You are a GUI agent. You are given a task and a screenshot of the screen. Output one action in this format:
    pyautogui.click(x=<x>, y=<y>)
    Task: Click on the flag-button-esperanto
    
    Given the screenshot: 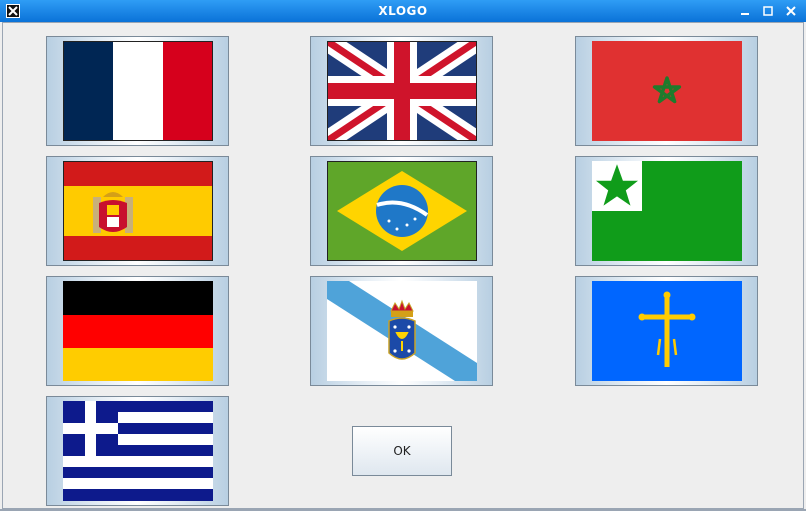 What is the action you would take?
    pyautogui.click(x=666, y=211)
    